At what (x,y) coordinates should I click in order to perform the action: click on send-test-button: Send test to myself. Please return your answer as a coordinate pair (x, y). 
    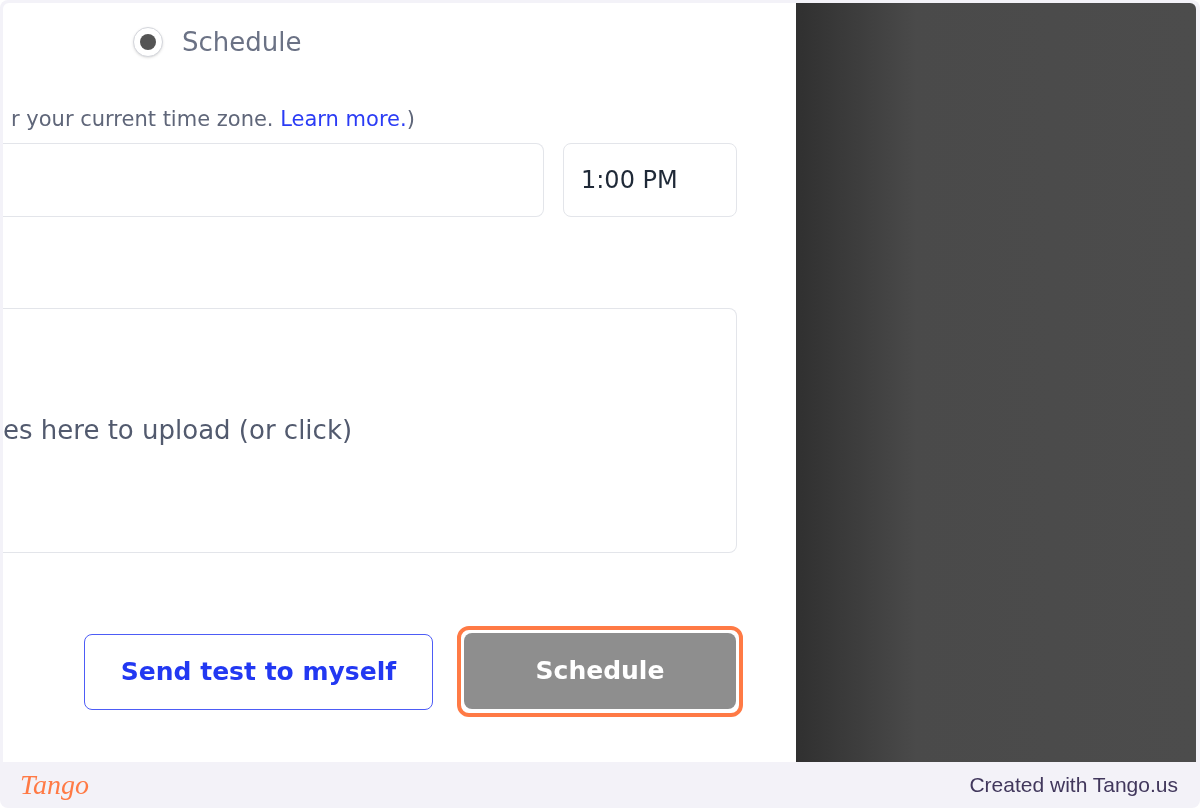
    Looking at the image, I should click on (258, 671).